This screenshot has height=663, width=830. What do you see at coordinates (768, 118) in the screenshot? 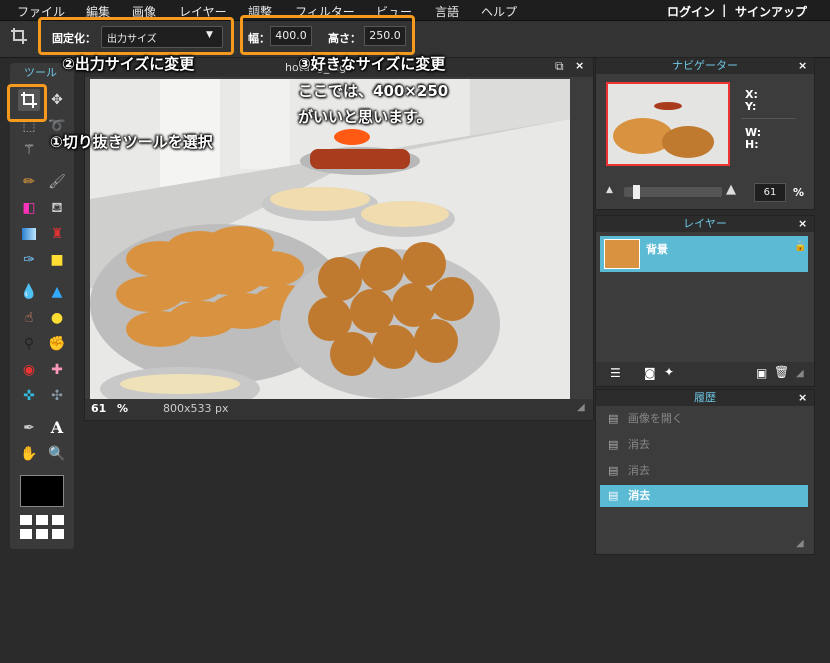
I see `nav-divider` at bounding box center [768, 118].